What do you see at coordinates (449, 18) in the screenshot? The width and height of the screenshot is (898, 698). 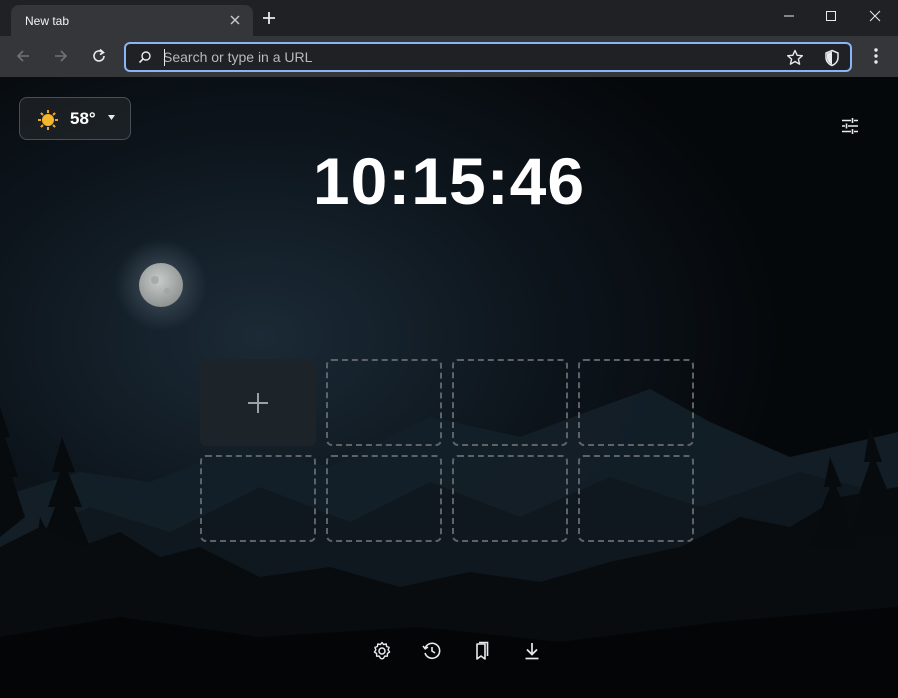 I see `title-bar: New tab` at bounding box center [449, 18].